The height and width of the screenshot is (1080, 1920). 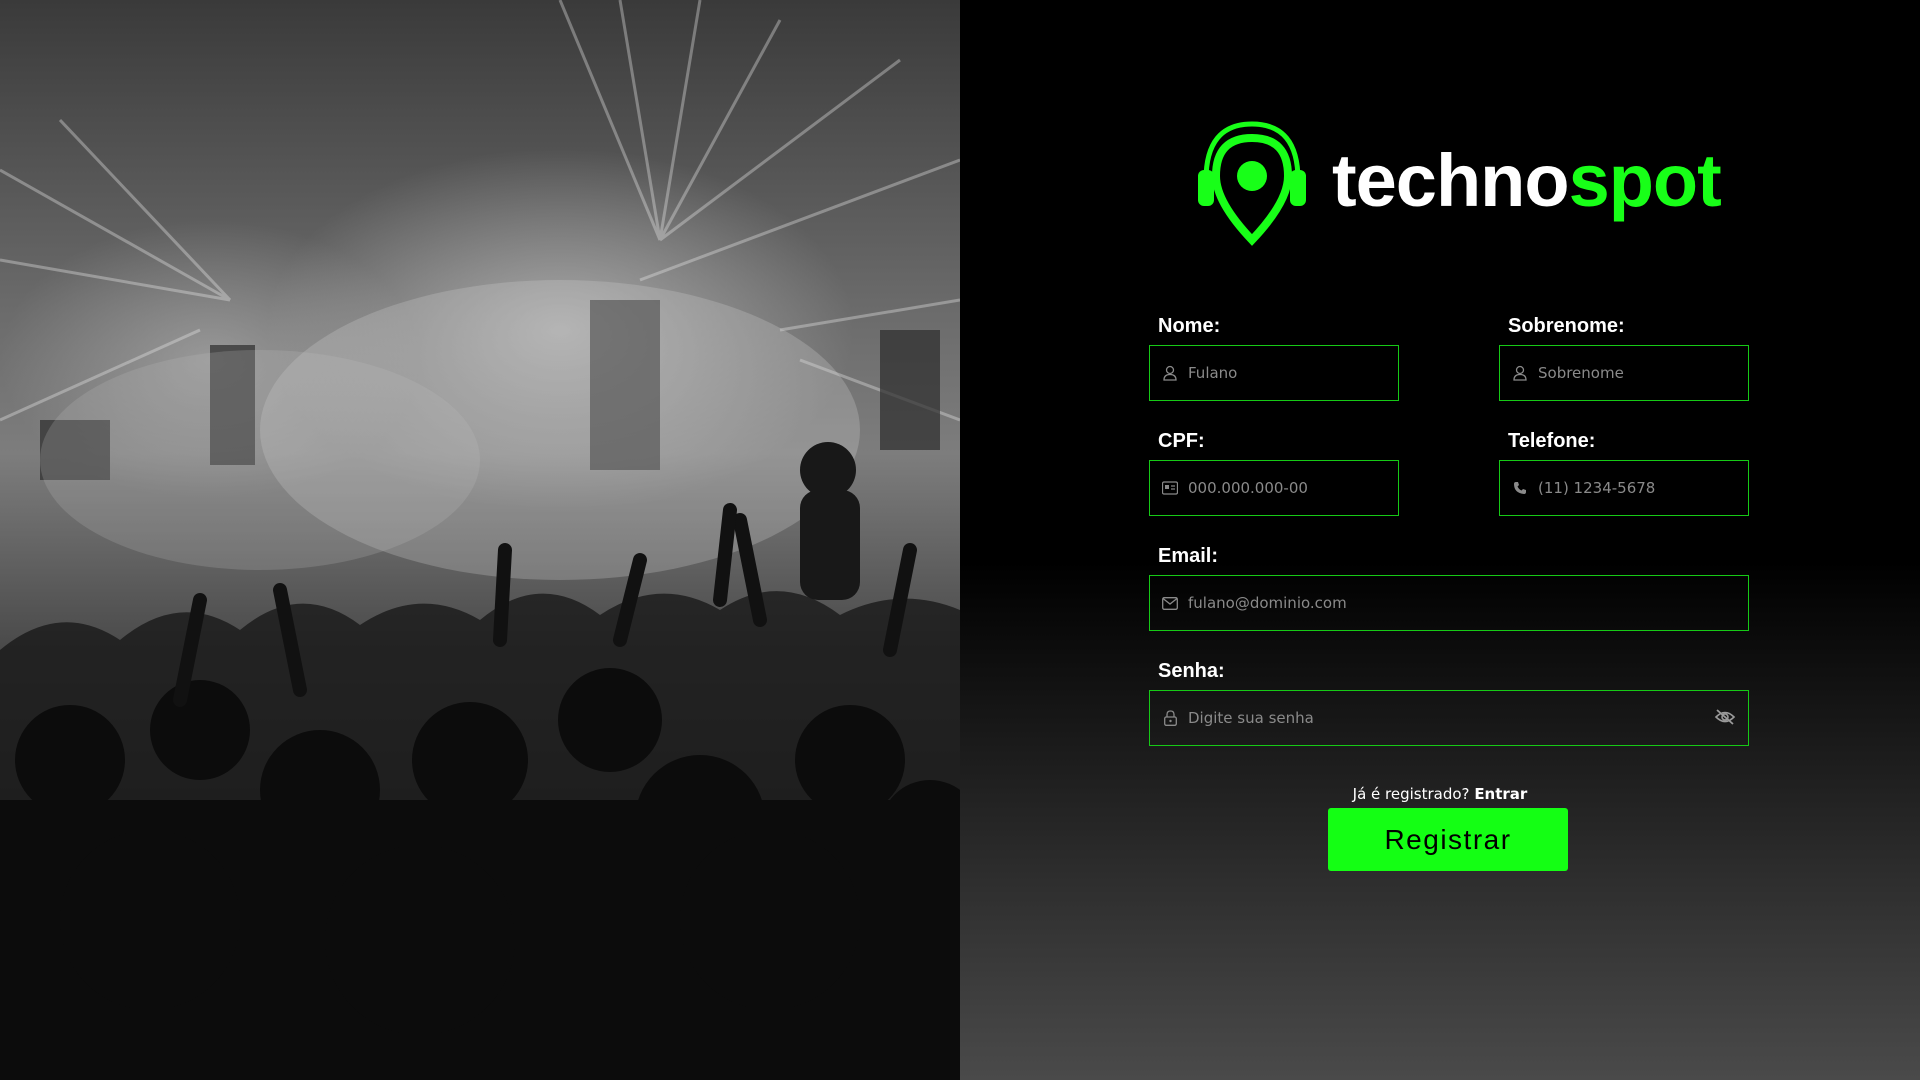 I want to click on sobrenome-input-box, so click(x=1624, y=373).